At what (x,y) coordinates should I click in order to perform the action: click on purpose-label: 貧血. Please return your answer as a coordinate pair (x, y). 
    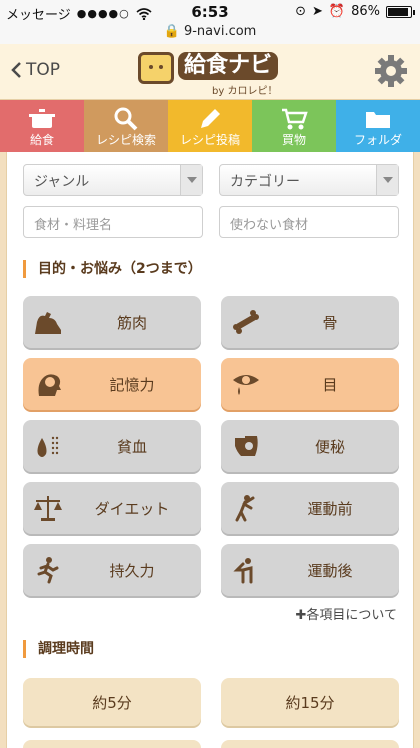
    Looking at the image, I should click on (131, 447).